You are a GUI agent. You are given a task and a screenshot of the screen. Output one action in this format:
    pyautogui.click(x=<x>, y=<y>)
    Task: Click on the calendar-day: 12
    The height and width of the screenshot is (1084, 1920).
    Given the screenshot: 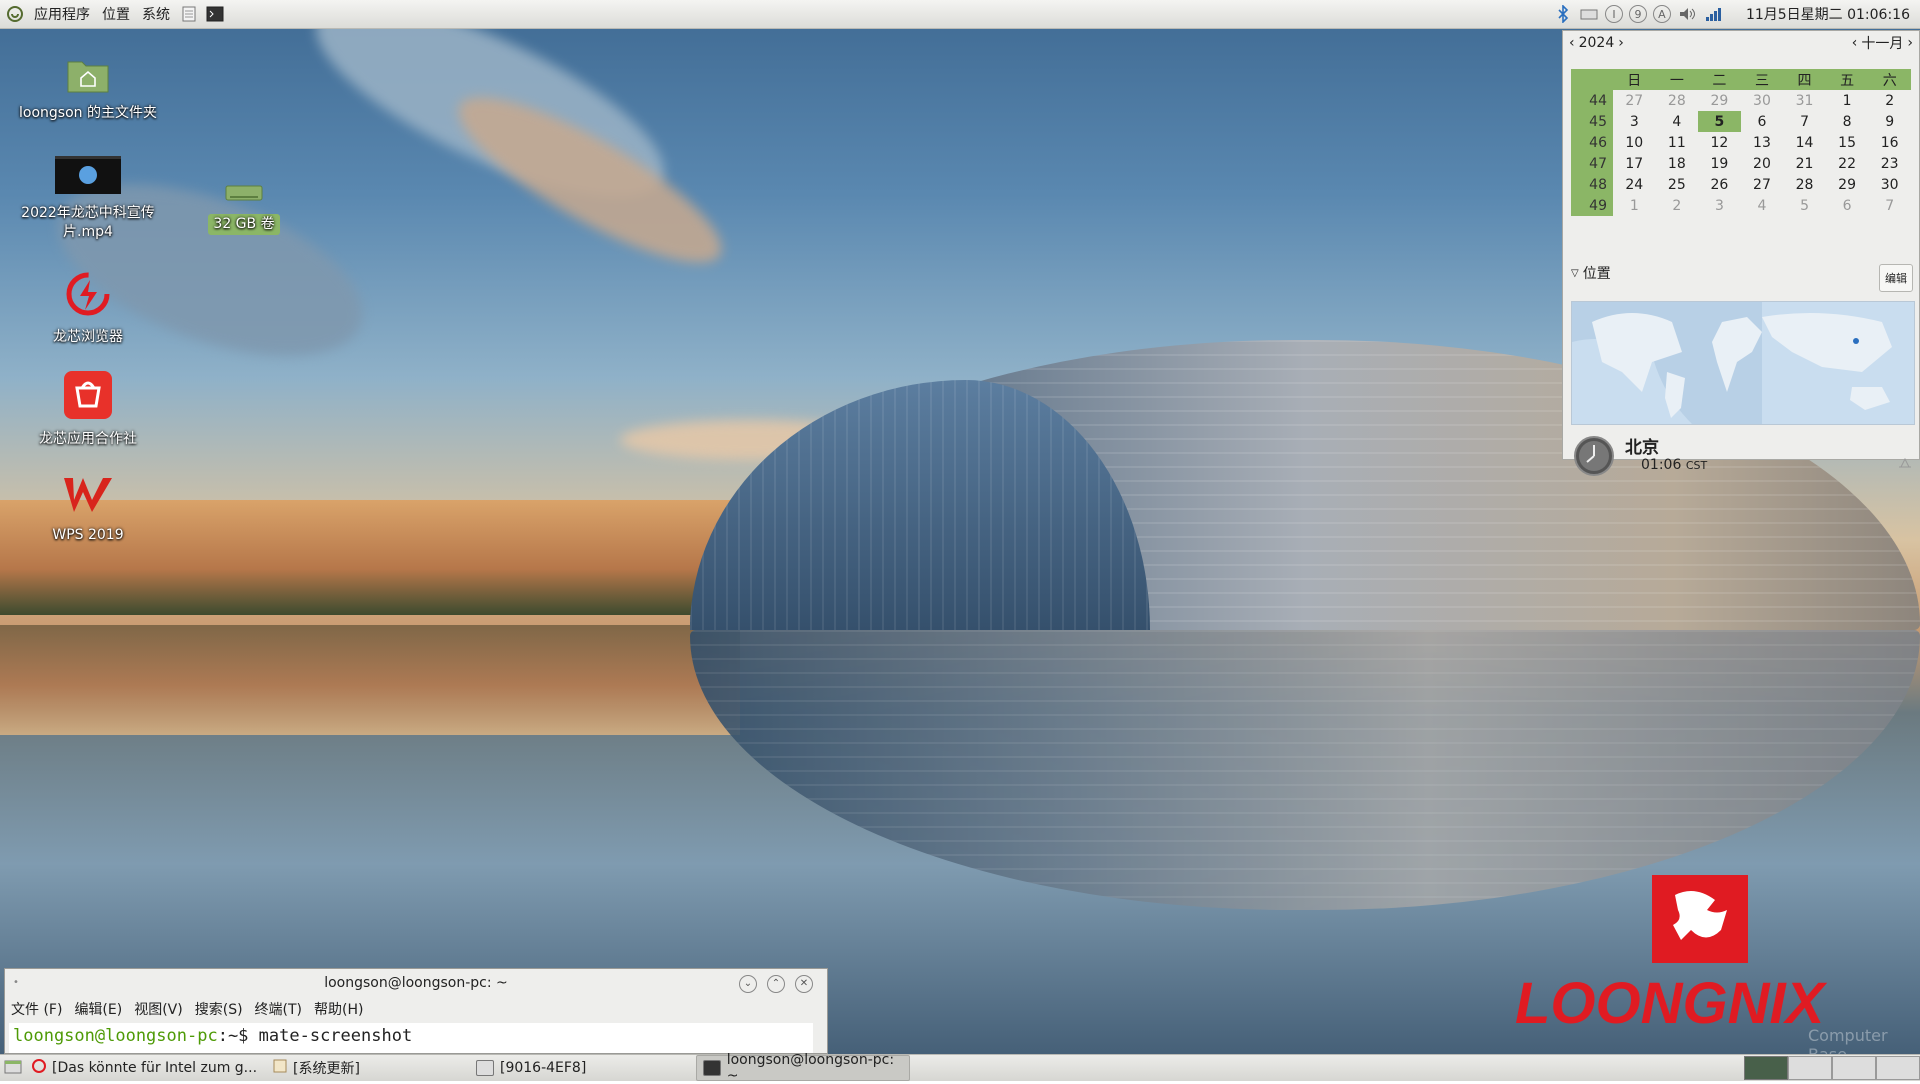 What is the action you would take?
    pyautogui.click(x=1719, y=142)
    